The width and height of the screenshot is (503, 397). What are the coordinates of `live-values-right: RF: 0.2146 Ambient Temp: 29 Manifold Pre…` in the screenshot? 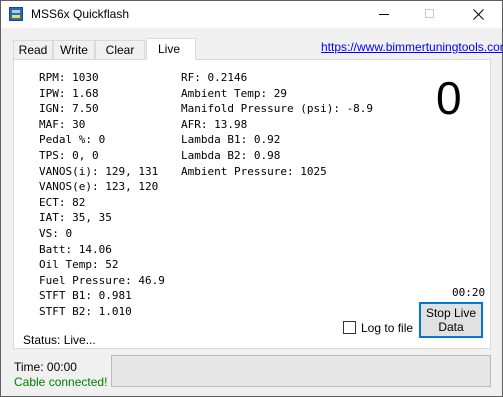 It's located at (277, 124).